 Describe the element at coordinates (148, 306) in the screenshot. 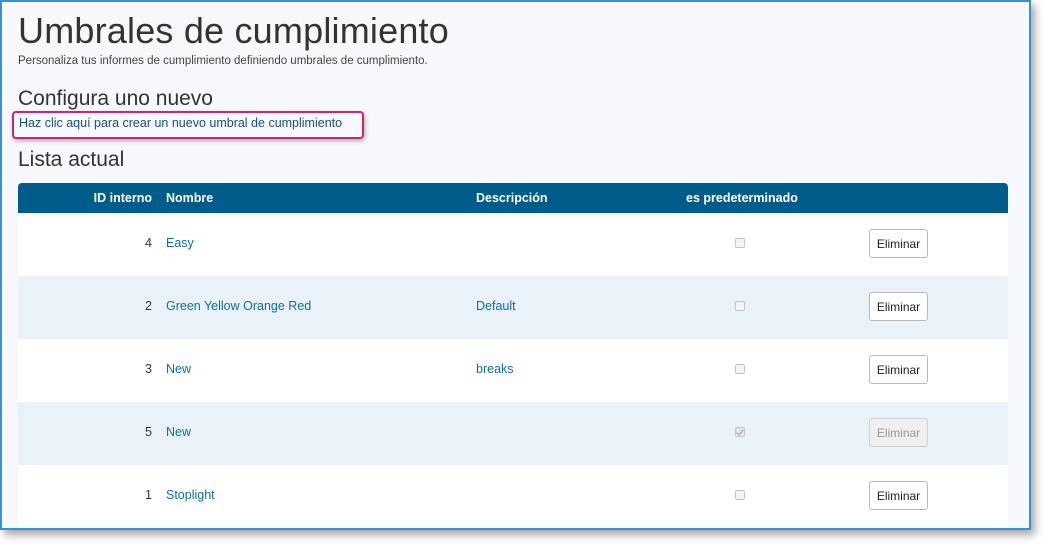

I see `cell-id: 2` at that location.